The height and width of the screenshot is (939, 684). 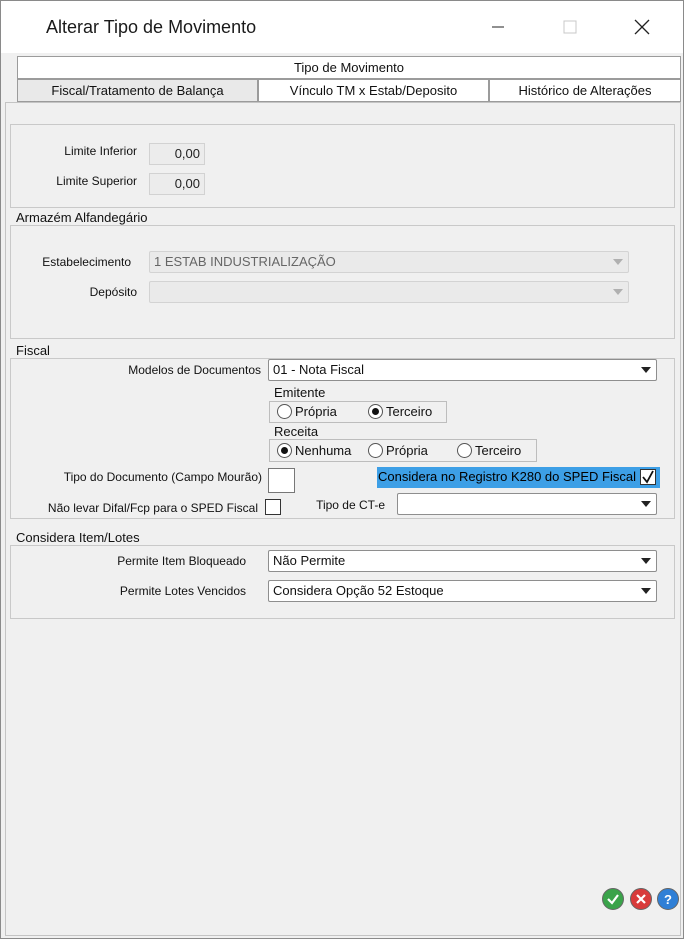 What do you see at coordinates (162, 477) in the screenshot?
I see `tipo-documento-label: Tipo do Documento (Campo Mourão)` at bounding box center [162, 477].